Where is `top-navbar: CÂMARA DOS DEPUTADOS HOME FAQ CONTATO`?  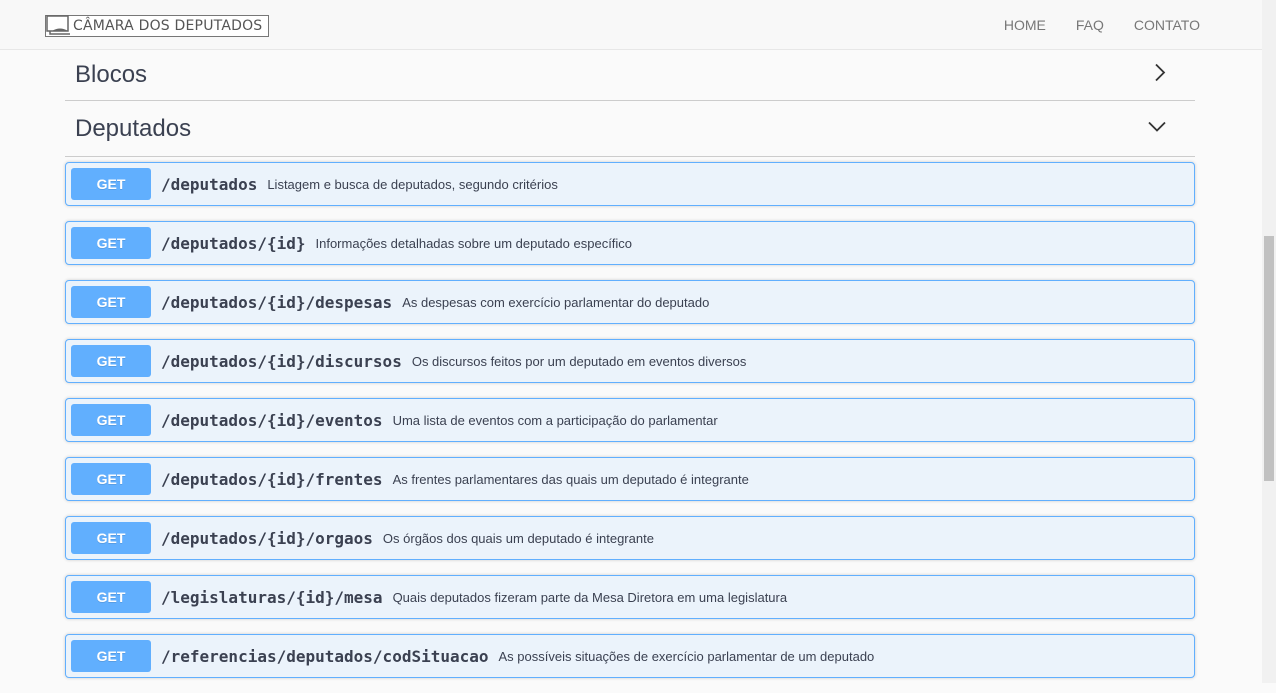
top-navbar: CÂMARA DOS DEPUTADOS HOME FAQ CONTATO is located at coordinates (631, 25).